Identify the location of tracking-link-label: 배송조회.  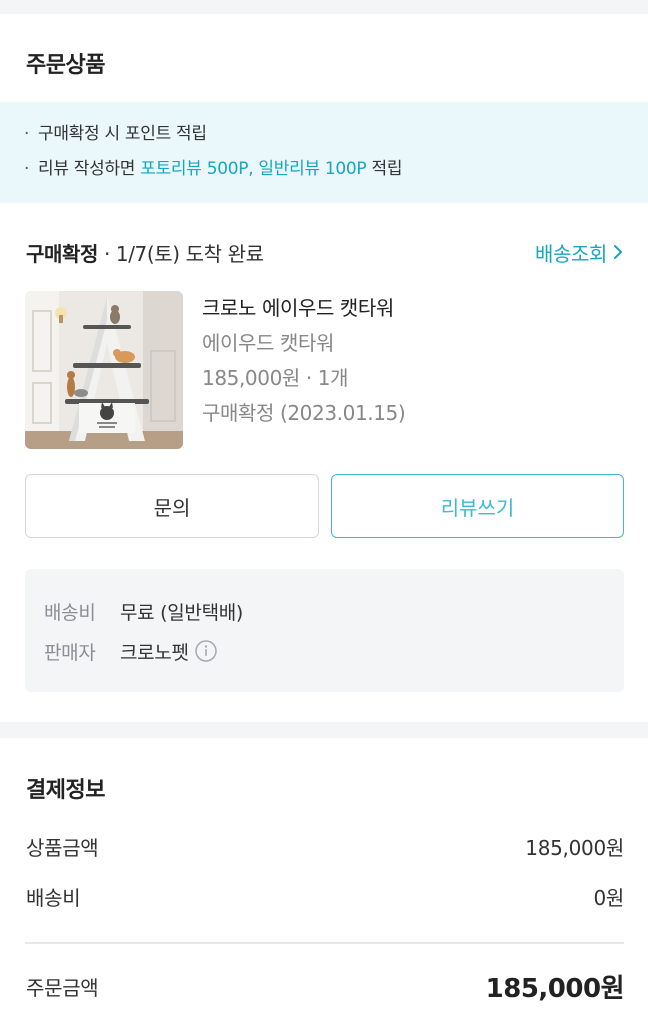
(571, 253).